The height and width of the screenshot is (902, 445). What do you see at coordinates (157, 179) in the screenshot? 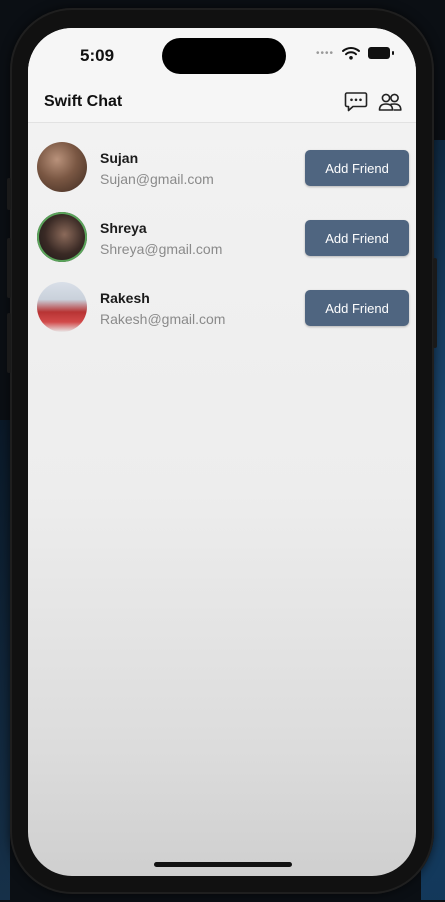
I see `user-email: Sujan@gmail.com` at bounding box center [157, 179].